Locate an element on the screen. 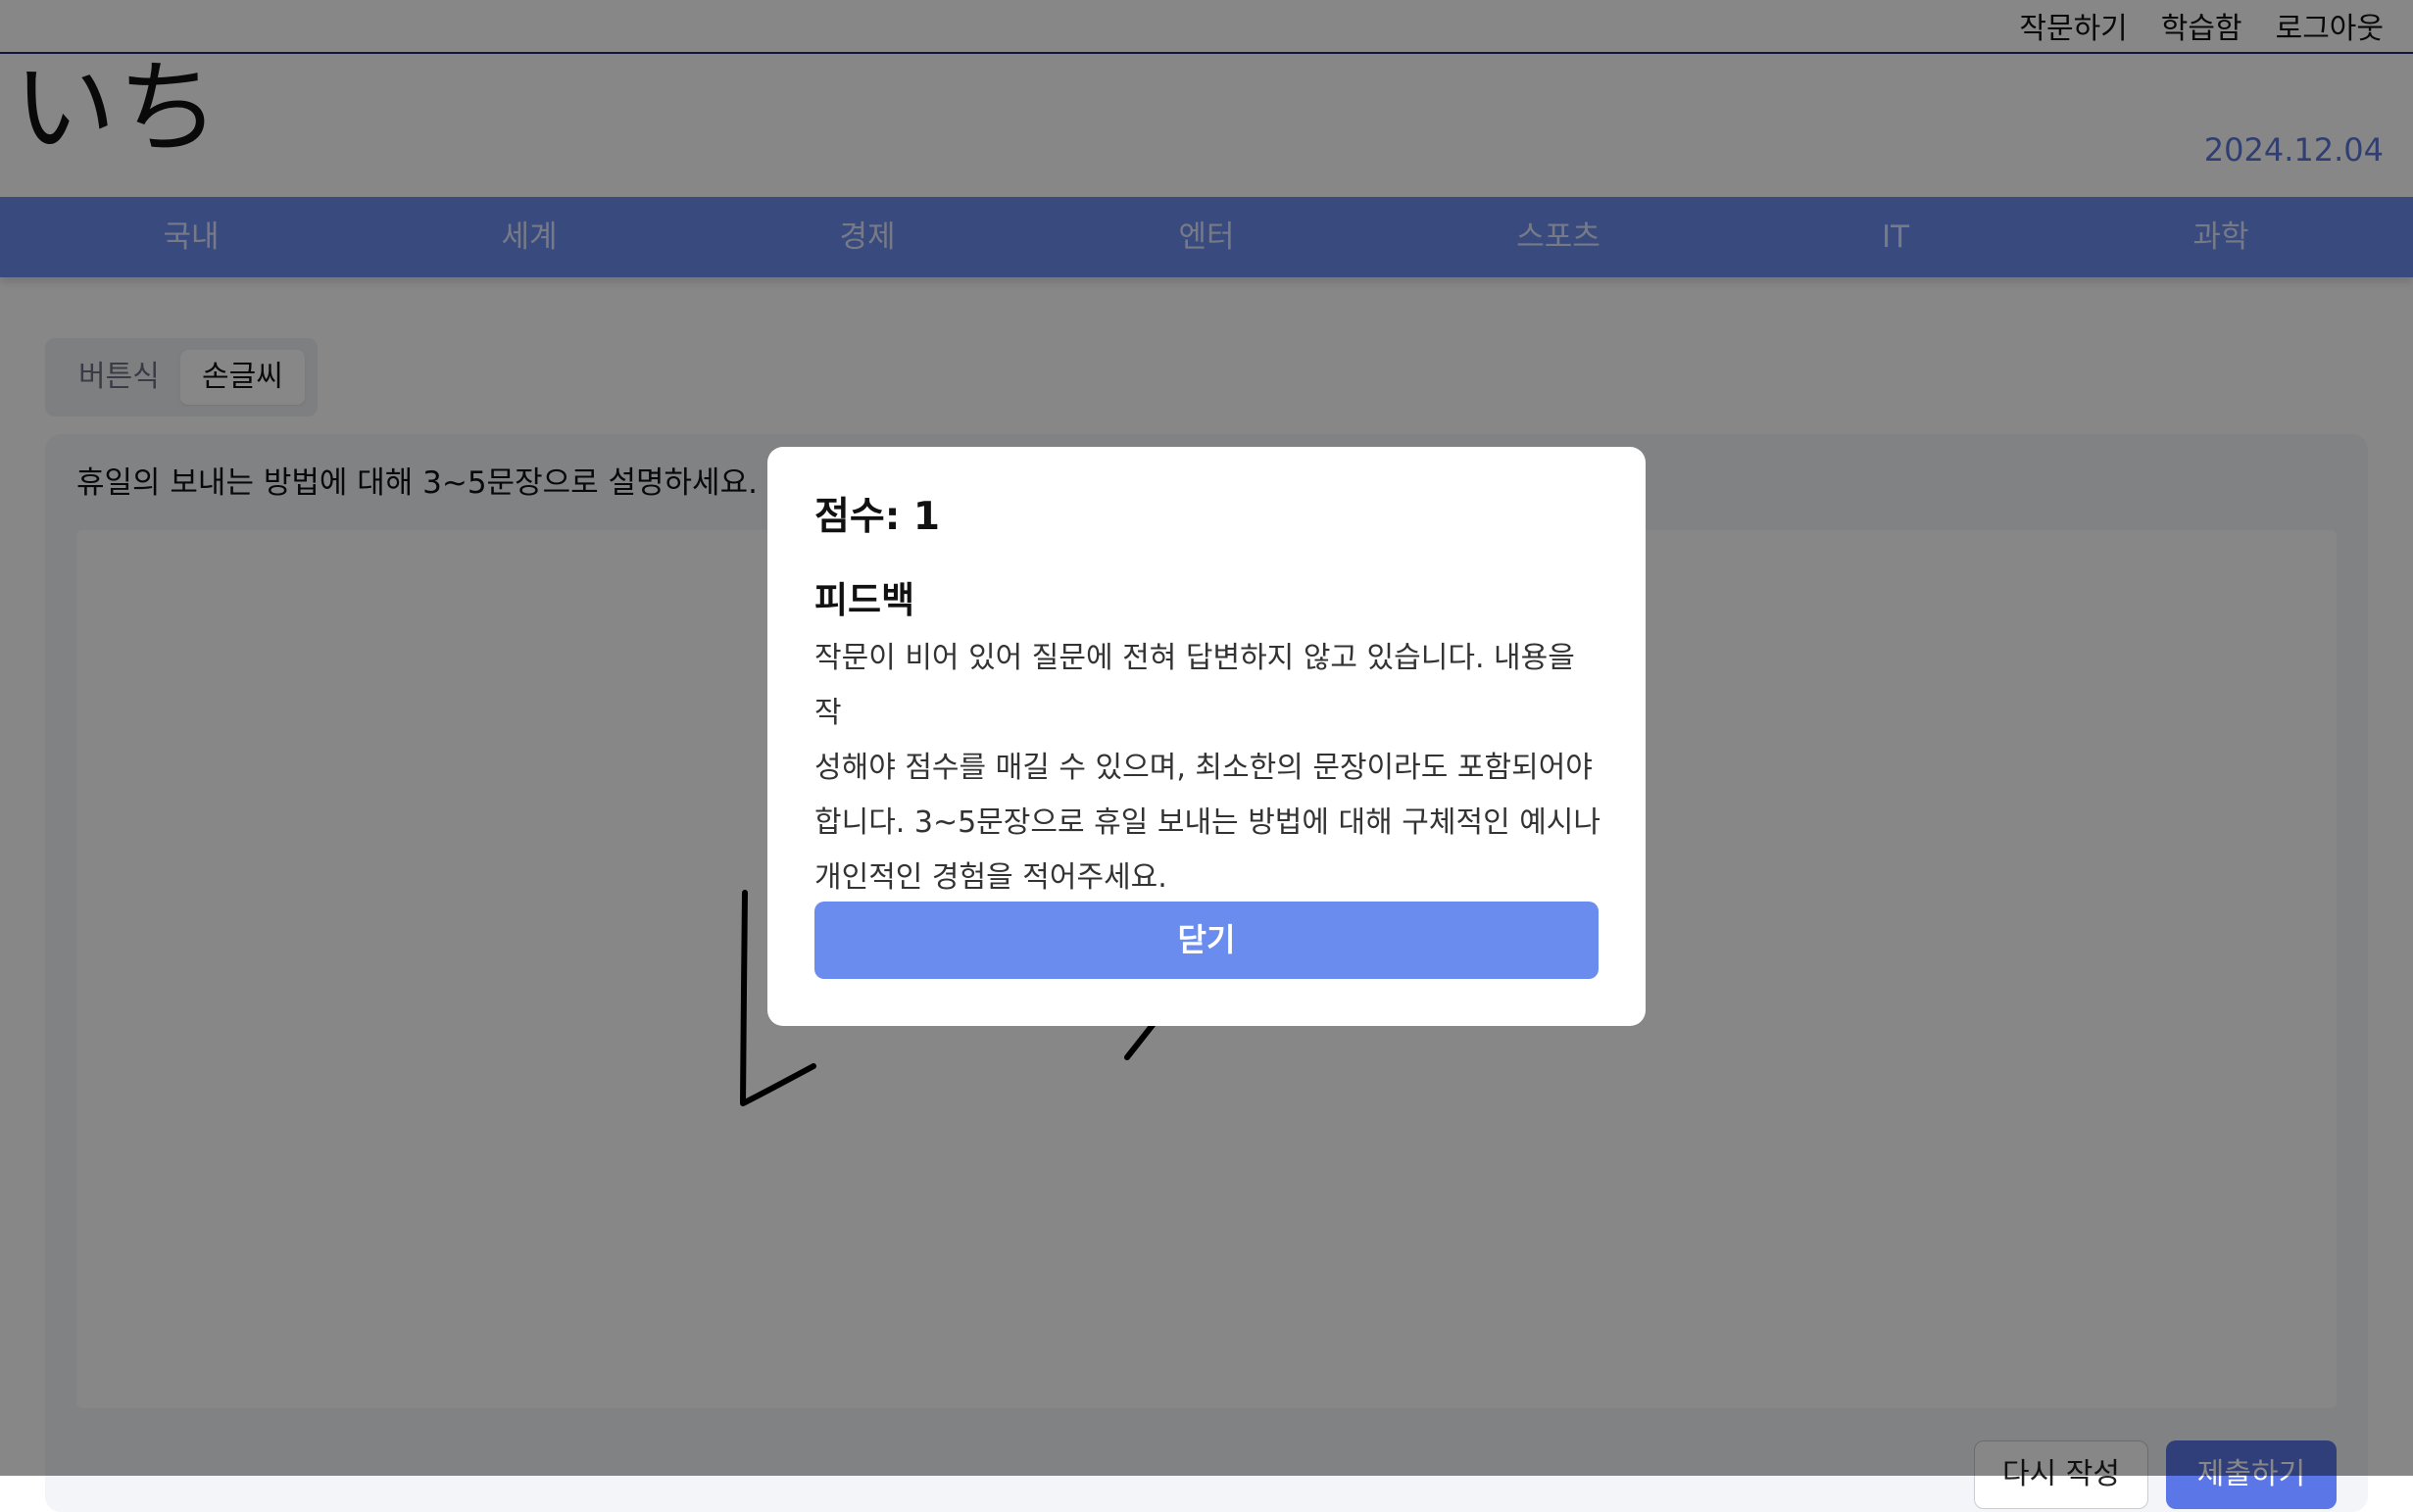 The height and width of the screenshot is (1512, 2413). feedback-line: 합니다. 3~5문장으로 휴일 보내는 방법에 대해 구체적인 예시나 is located at coordinates (1207, 822).